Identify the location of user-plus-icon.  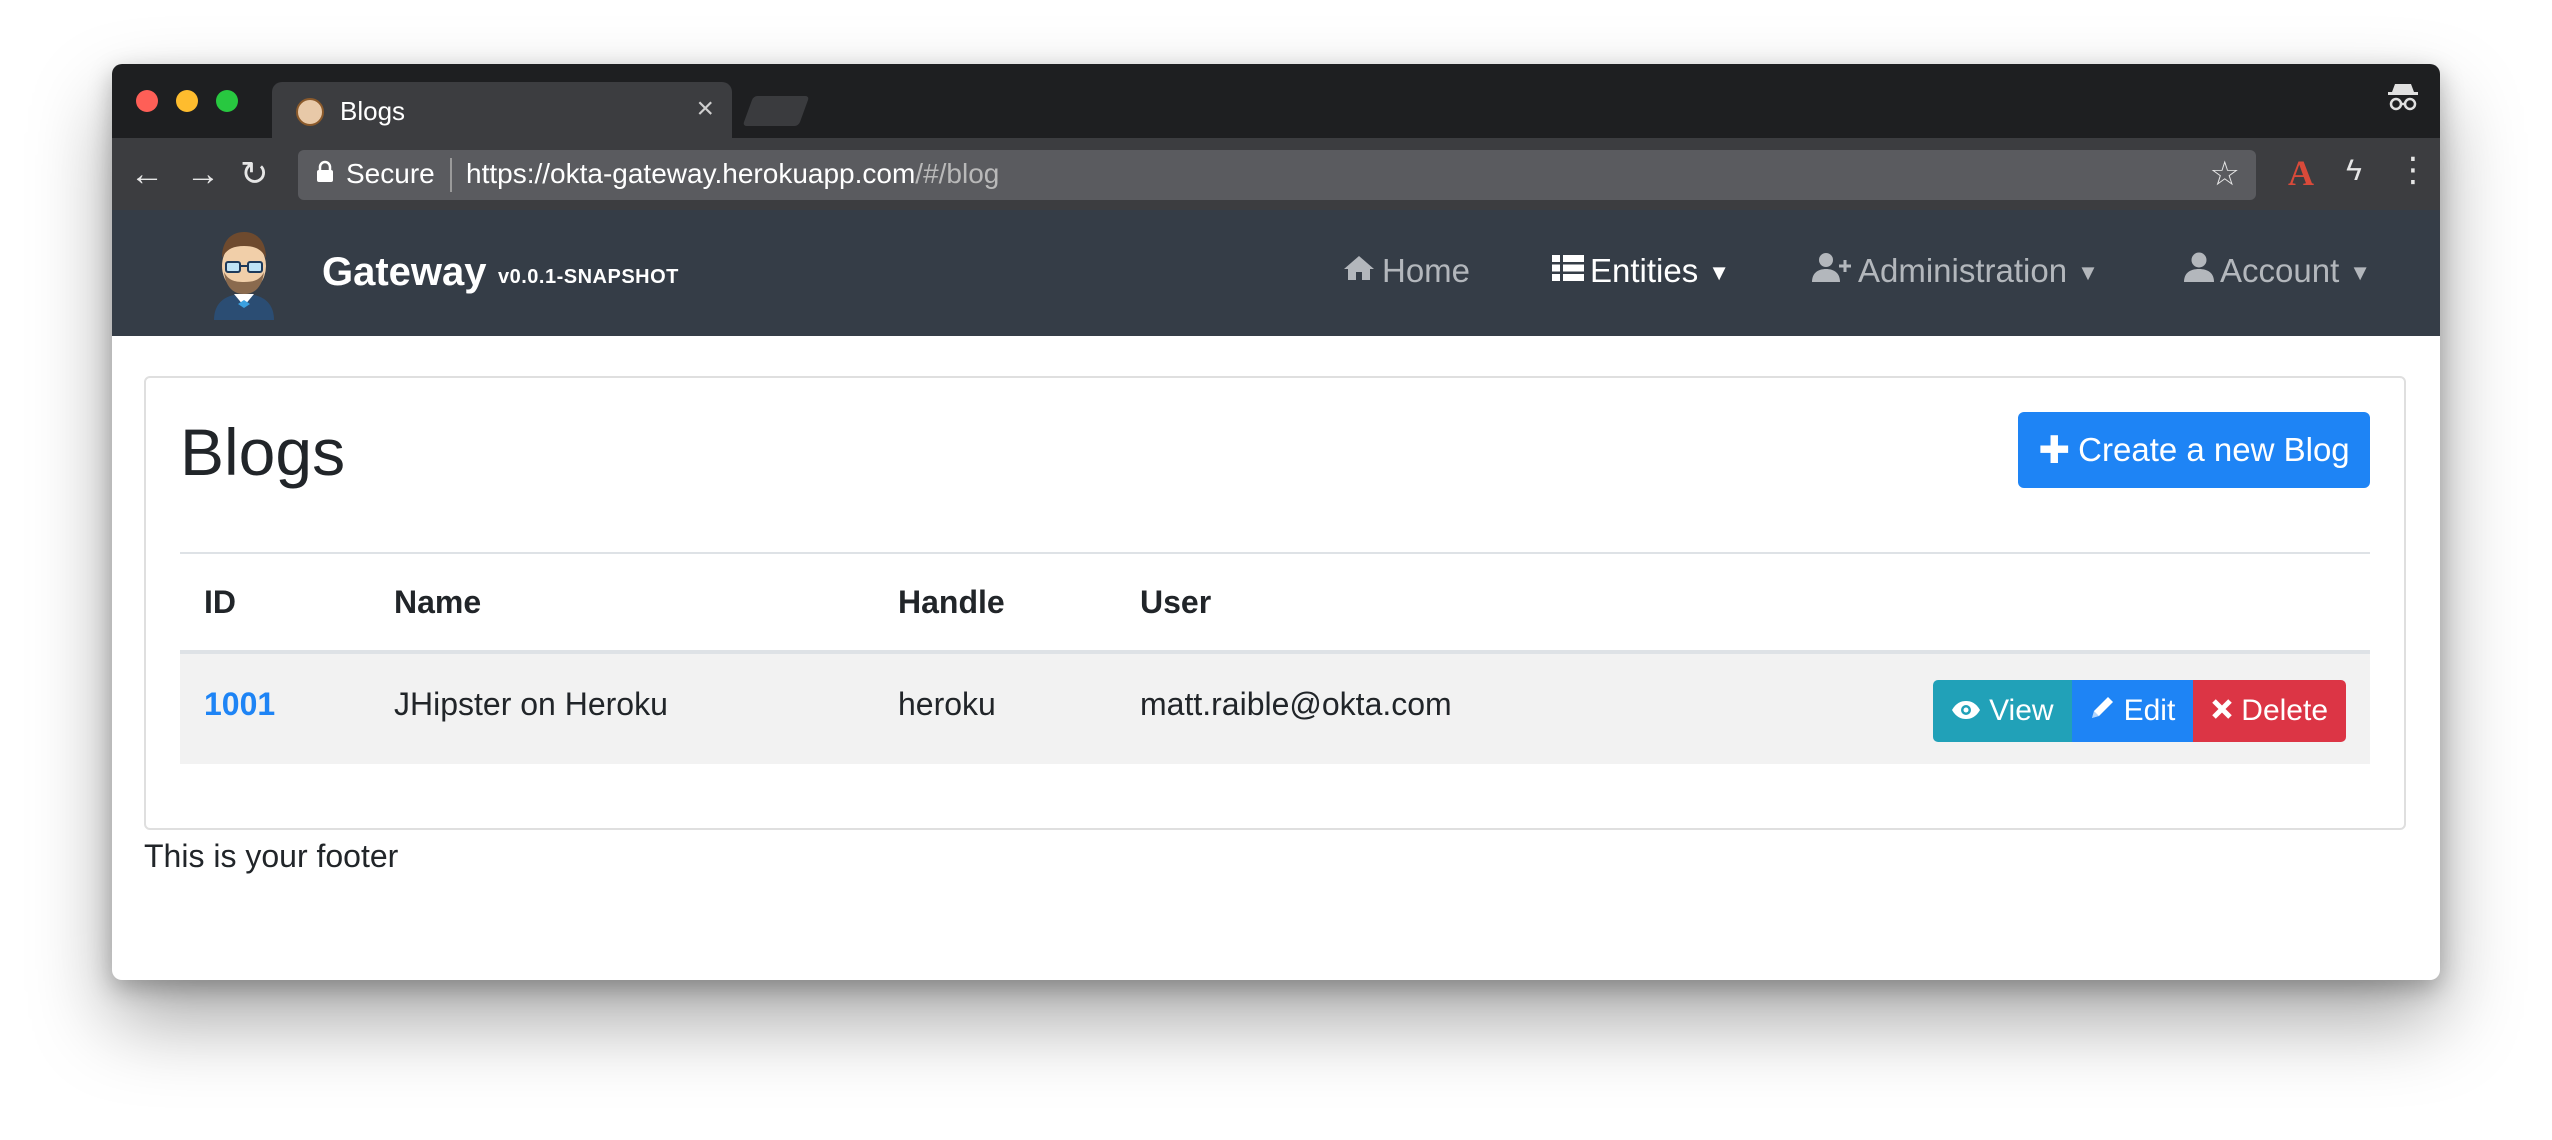
(1832, 271).